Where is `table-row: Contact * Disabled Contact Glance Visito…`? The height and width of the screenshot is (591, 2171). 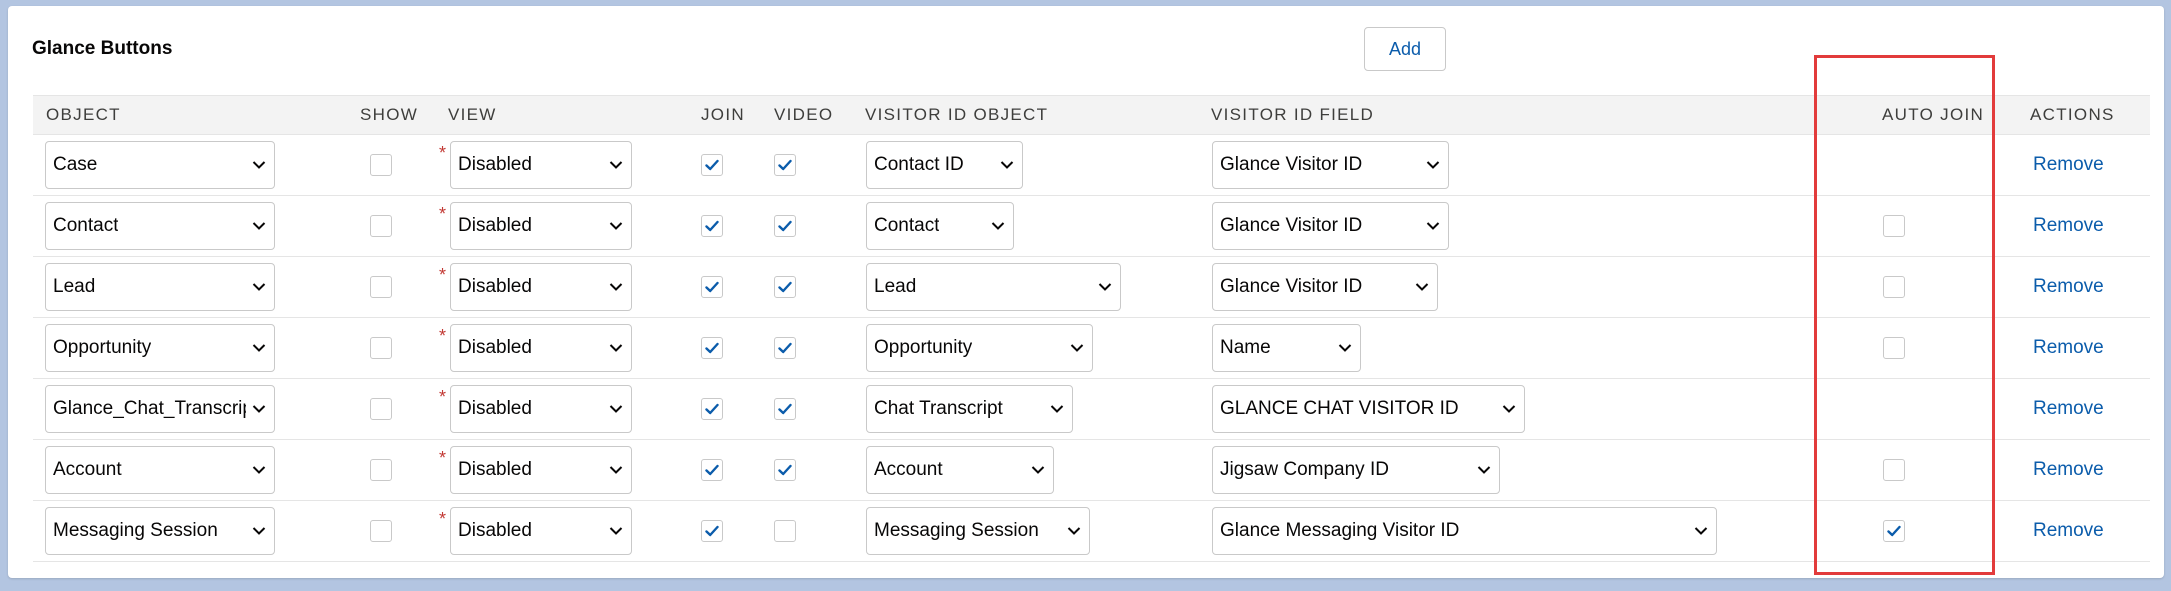
table-row: Contact * Disabled Contact Glance Visito… is located at coordinates (1091, 226).